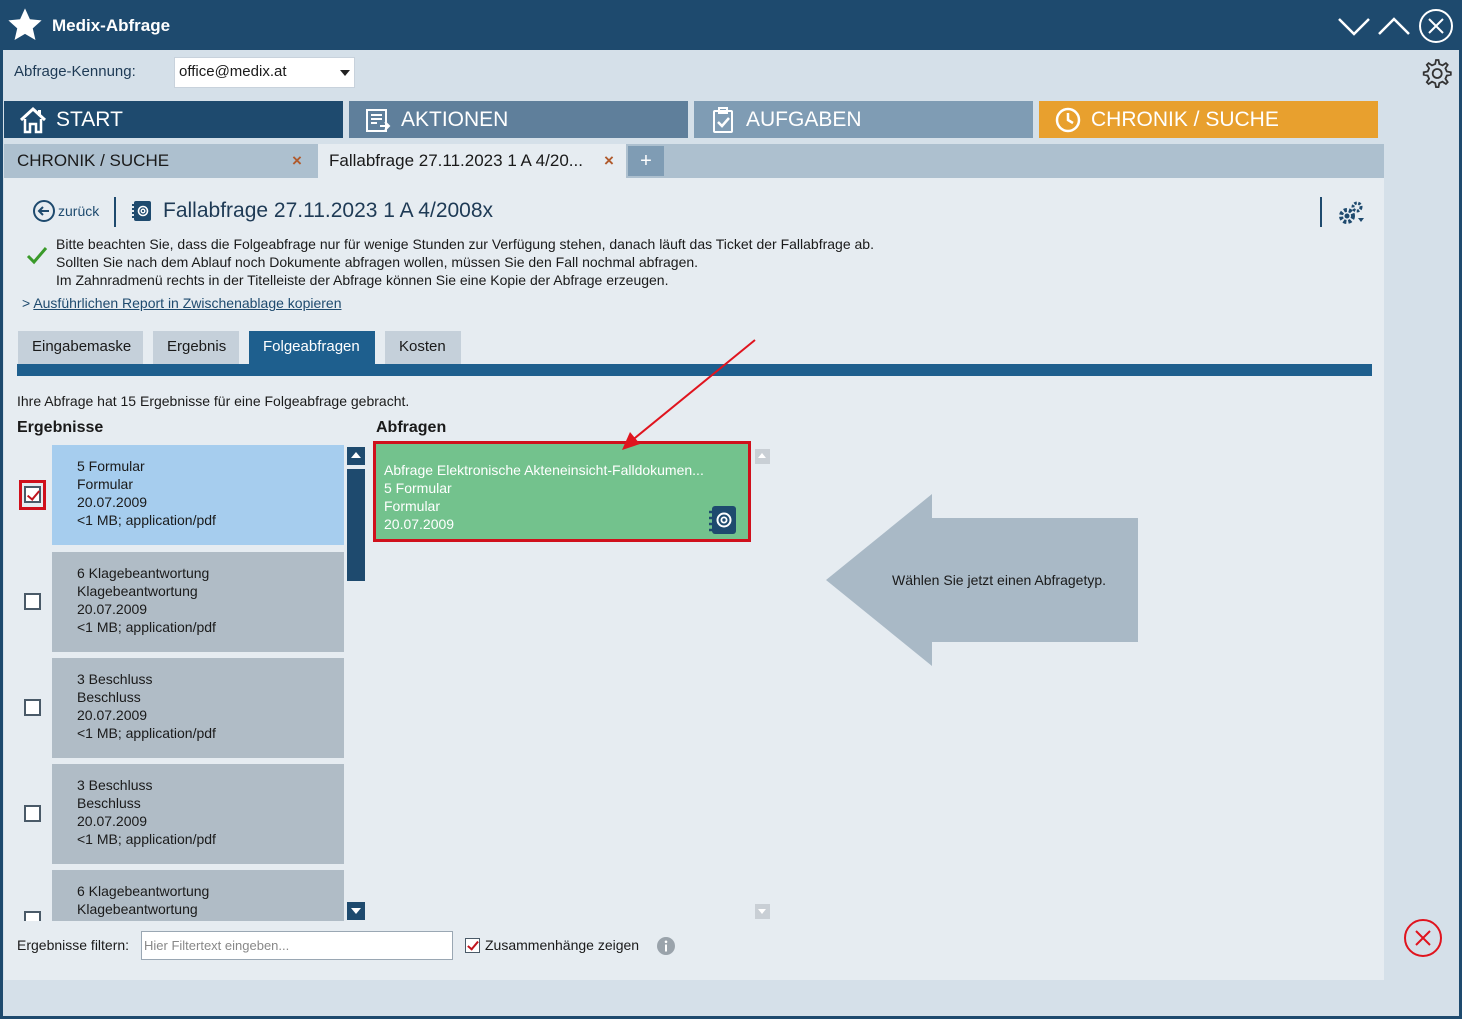 The width and height of the screenshot is (1462, 1019). What do you see at coordinates (33, 119) in the screenshot?
I see `home-icon` at bounding box center [33, 119].